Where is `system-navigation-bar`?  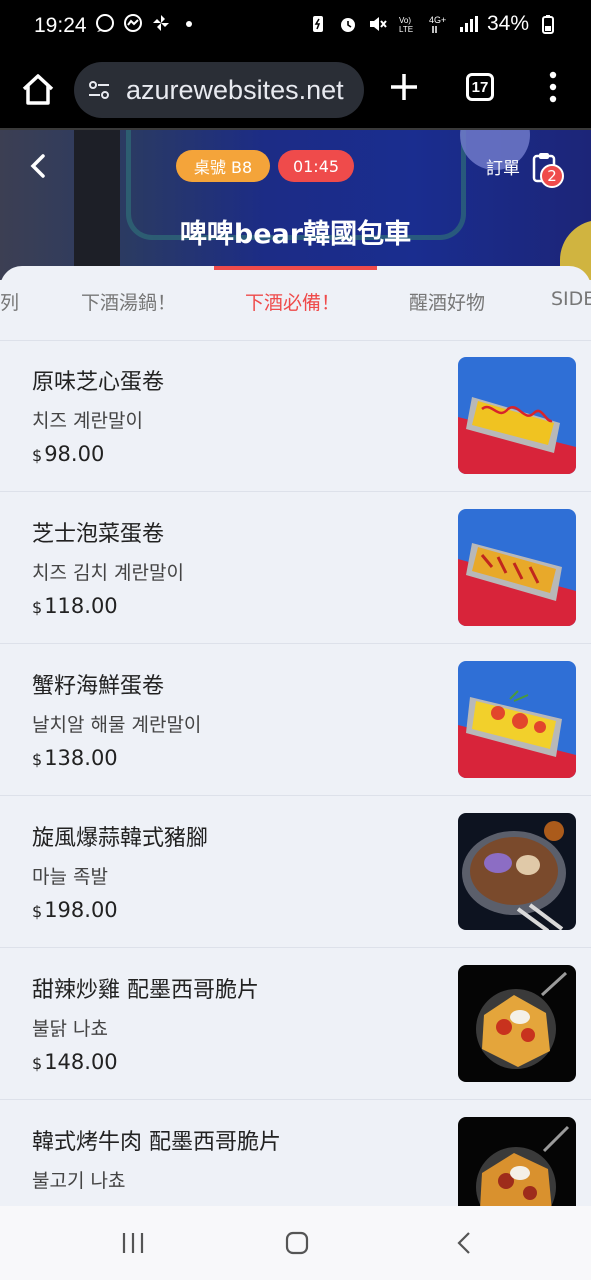 system-navigation-bar is located at coordinates (295, 1243).